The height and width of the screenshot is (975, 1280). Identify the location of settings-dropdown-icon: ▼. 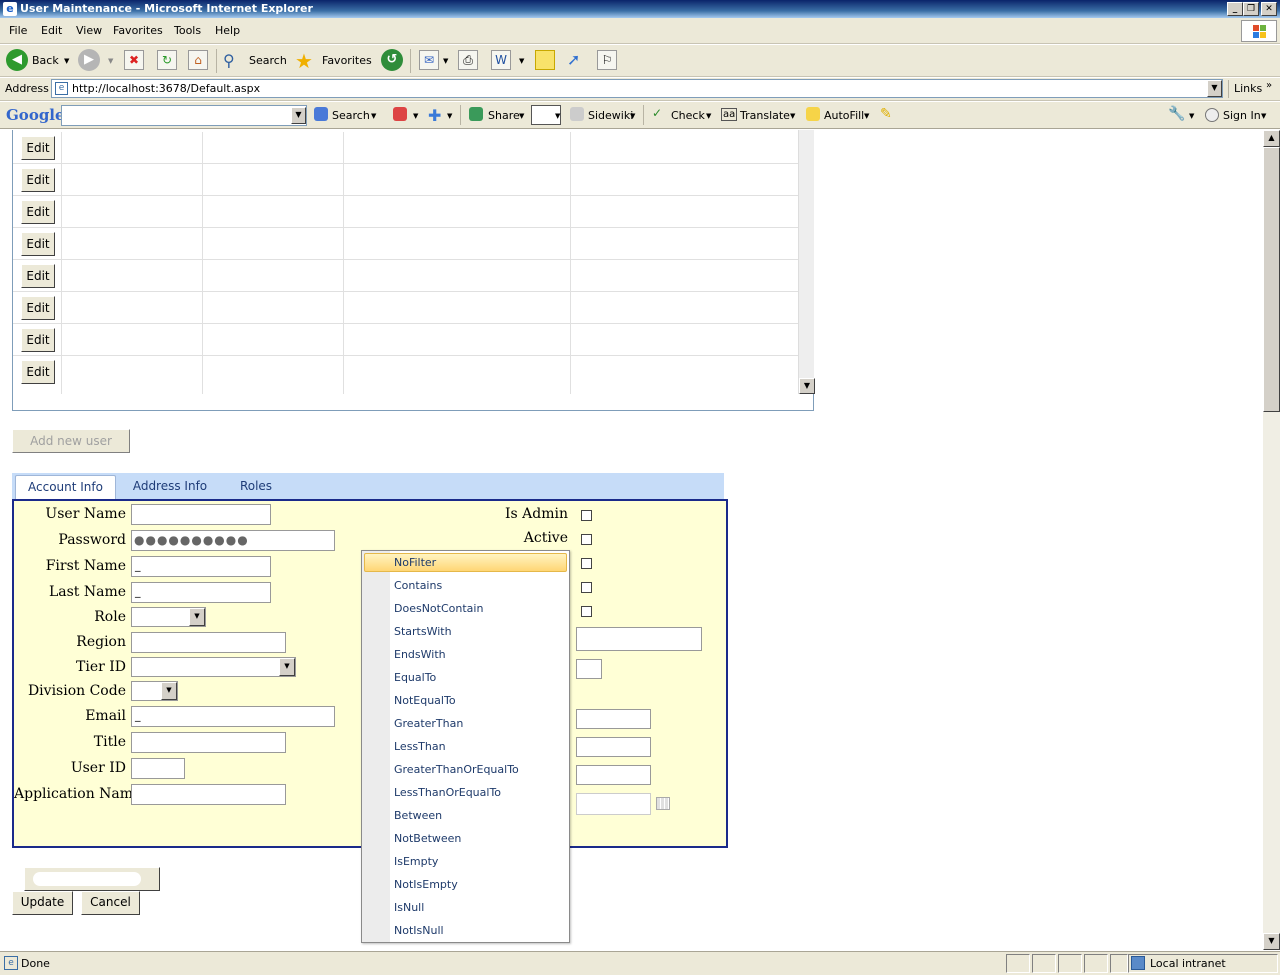
(1191, 116).